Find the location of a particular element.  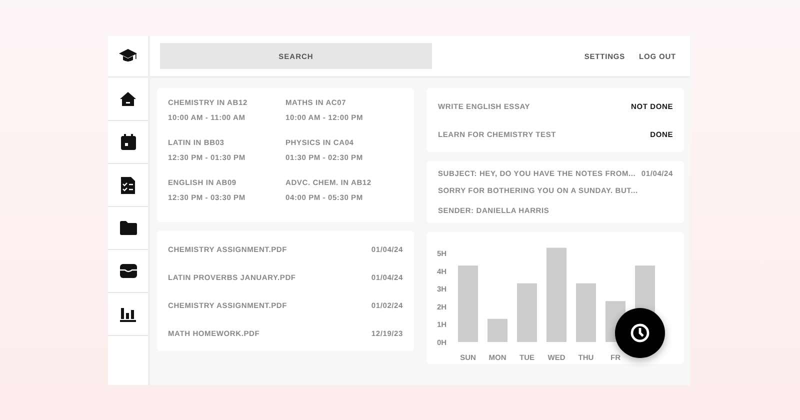

bar-chart-icon is located at coordinates (128, 314).